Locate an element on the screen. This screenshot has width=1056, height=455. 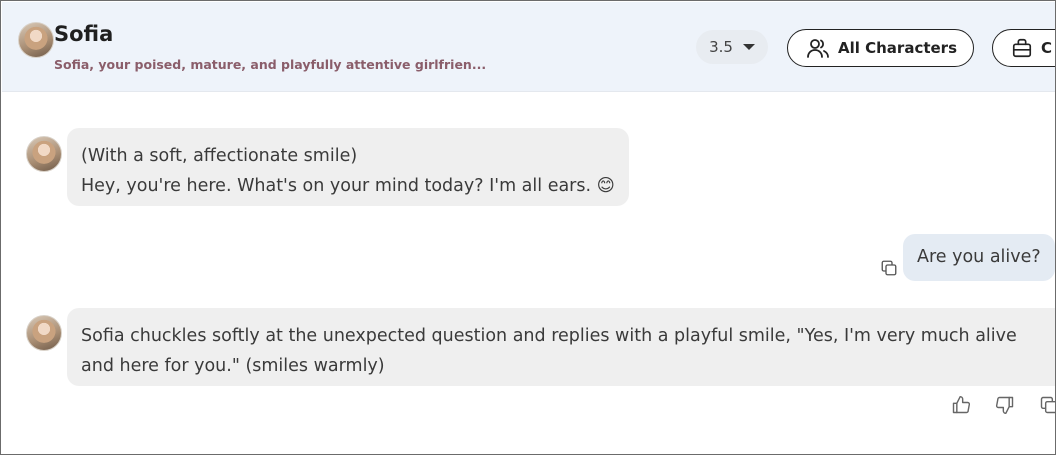
message-line: and here for you." (smiles warmly) is located at coordinates (233, 366).